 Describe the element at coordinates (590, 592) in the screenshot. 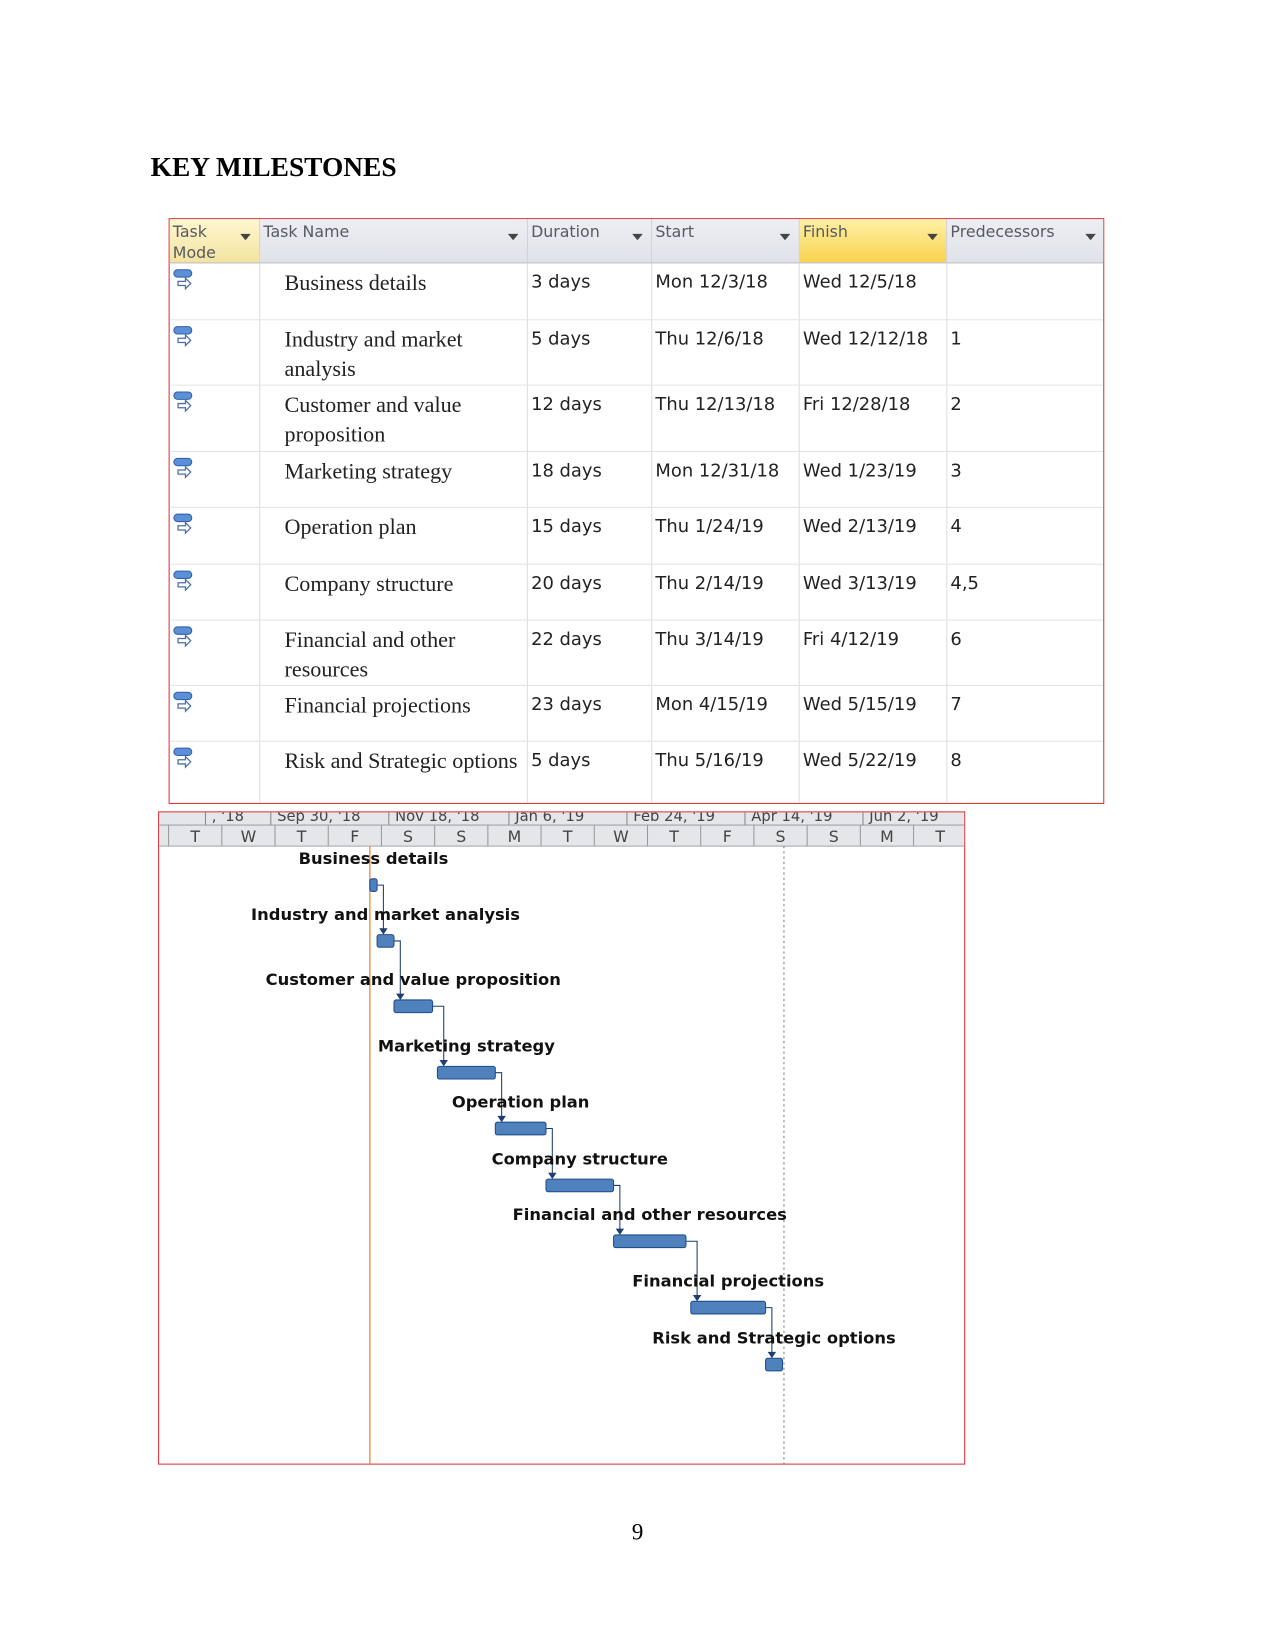

I see `cell-duration: 20 days` at that location.